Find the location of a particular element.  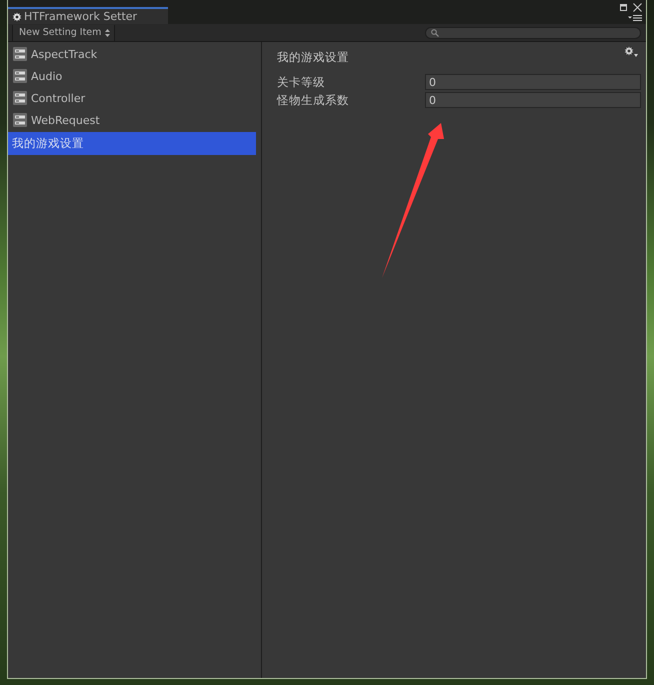

sidebar-item: AspectTrack is located at coordinates (132, 54).